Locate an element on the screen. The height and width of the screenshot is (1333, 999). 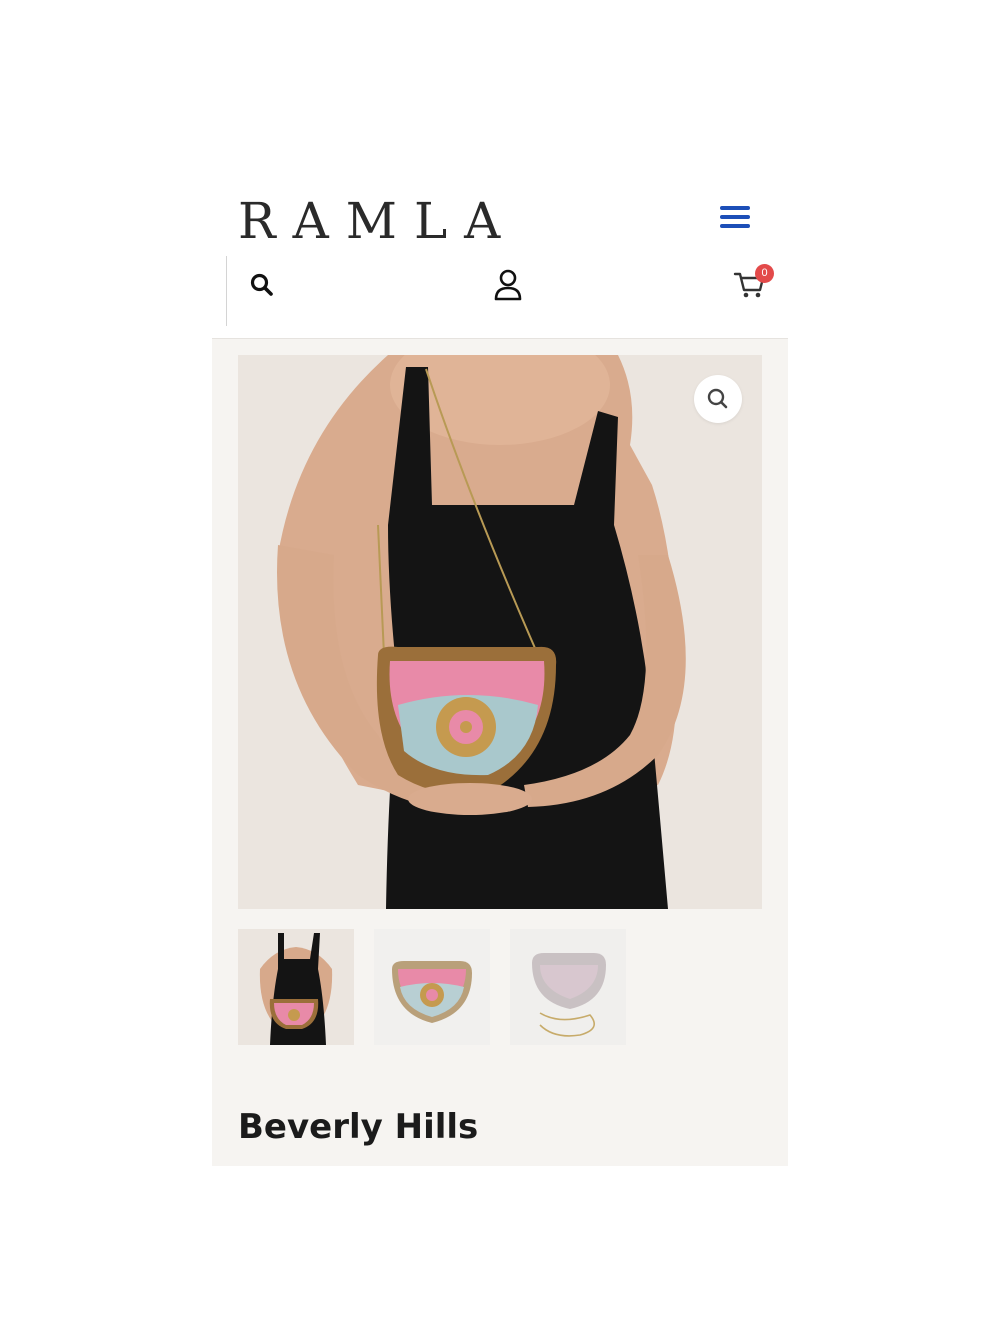
zoom-button is located at coordinates (718, 399).